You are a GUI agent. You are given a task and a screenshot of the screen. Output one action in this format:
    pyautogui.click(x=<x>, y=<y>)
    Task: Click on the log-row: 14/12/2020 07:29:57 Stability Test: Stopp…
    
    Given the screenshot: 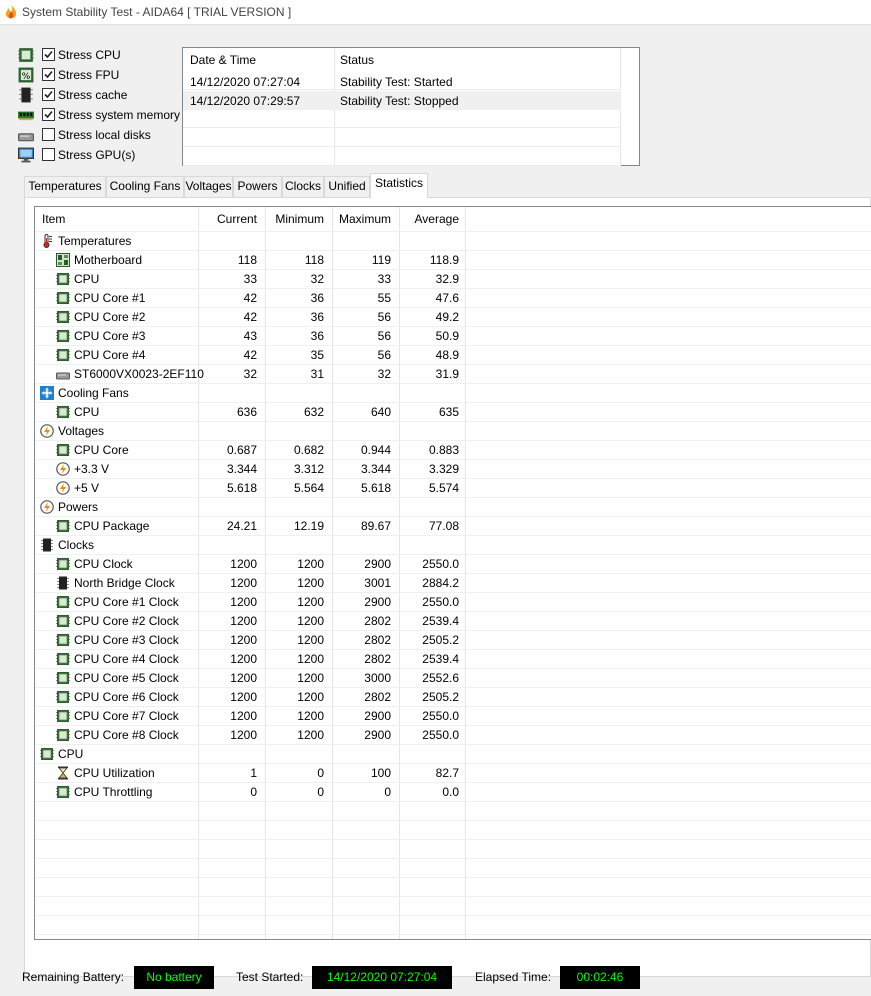 What is the action you would take?
    pyautogui.click(x=402, y=100)
    